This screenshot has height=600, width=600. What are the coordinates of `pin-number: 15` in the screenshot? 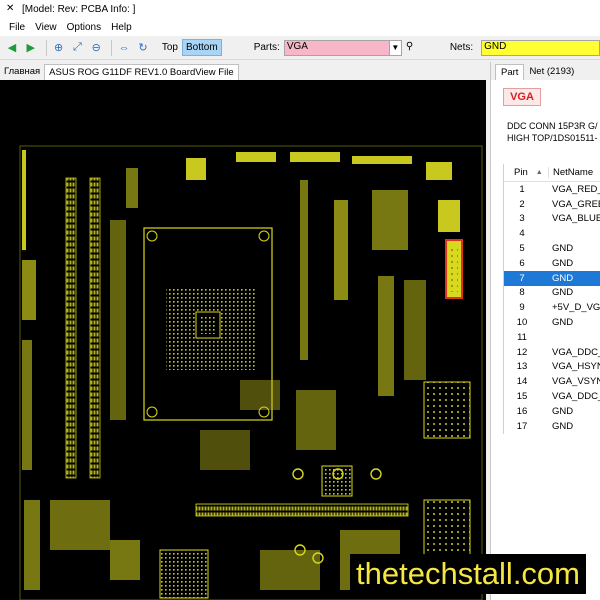 It's located at (522, 397).